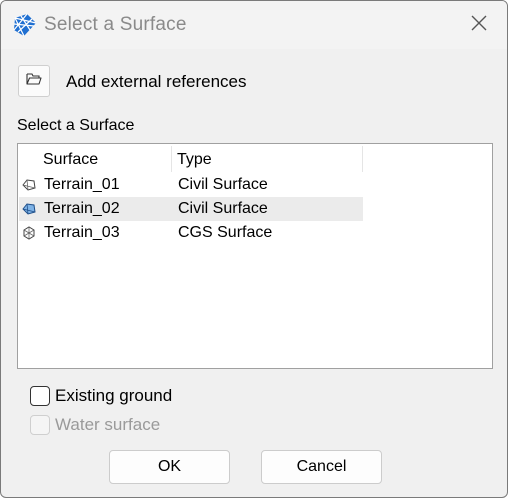 The width and height of the screenshot is (508, 498). I want to click on surface-name: Terrain_01, so click(82, 184).